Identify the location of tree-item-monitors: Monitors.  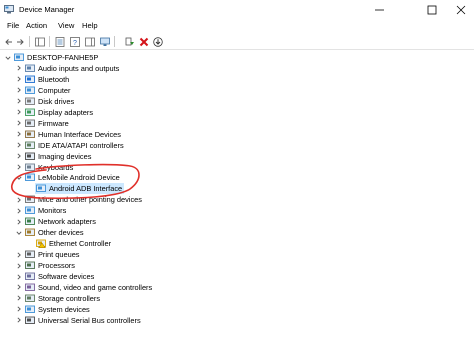
(46, 210).